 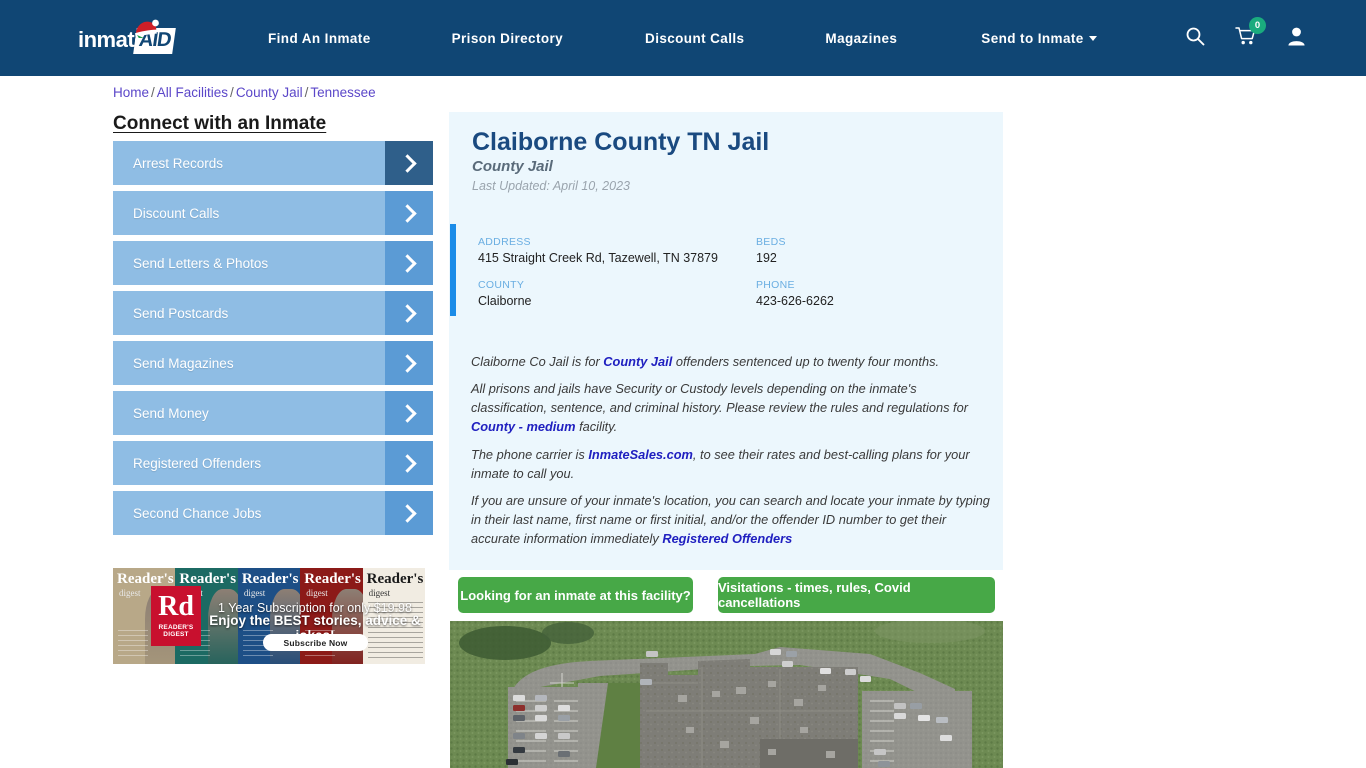 What do you see at coordinates (771, 242) in the screenshot?
I see `detail-label: BEDS` at bounding box center [771, 242].